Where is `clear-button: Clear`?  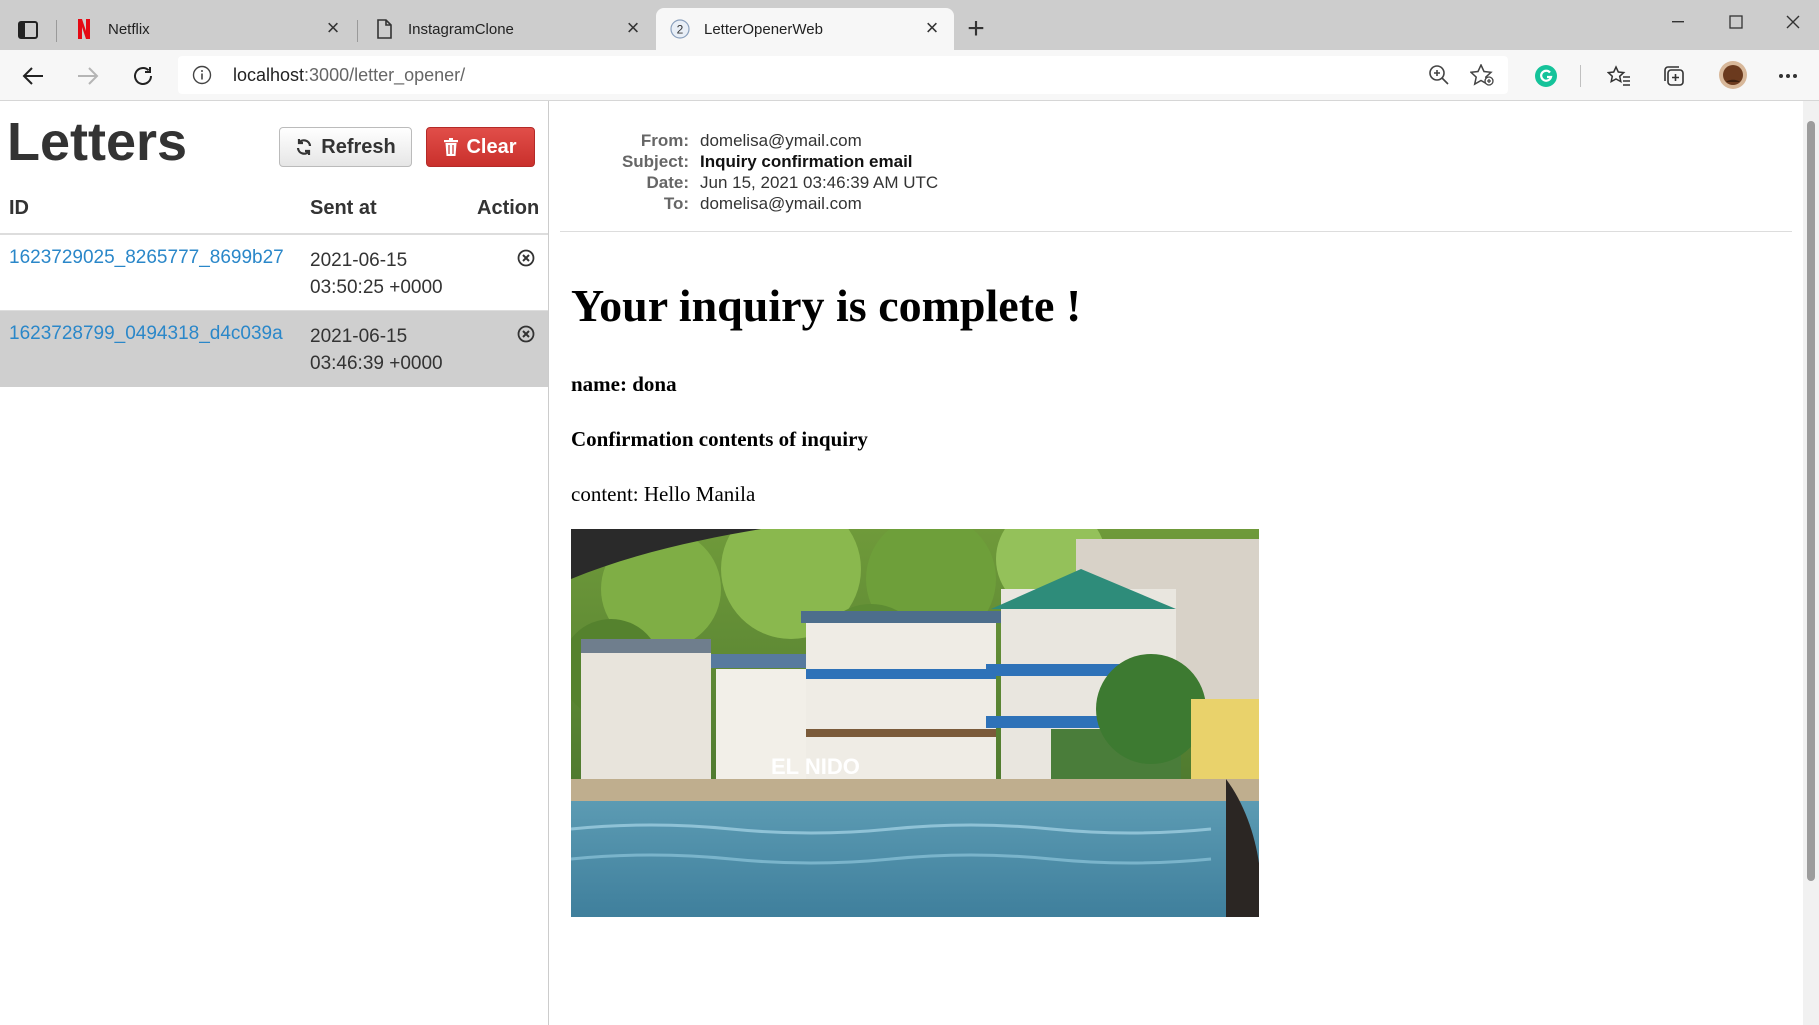 clear-button: Clear is located at coordinates (480, 147).